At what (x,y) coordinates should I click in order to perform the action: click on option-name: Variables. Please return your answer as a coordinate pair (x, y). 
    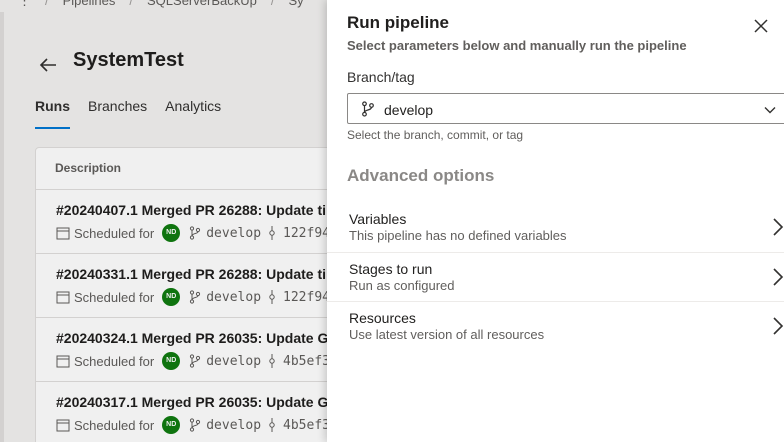
    Looking at the image, I should click on (378, 219).